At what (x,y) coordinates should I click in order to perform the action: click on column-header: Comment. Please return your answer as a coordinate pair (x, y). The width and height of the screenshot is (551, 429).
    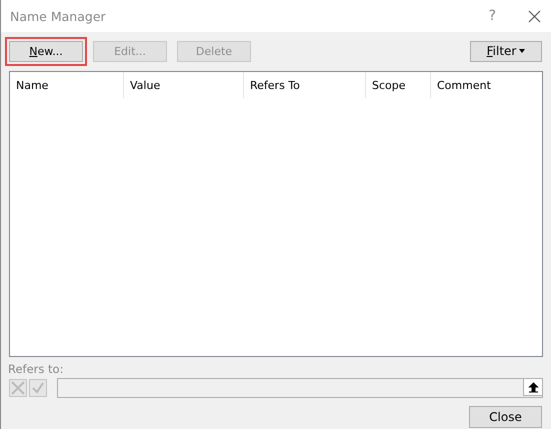
    Looking at the image, I should click on (486, 85).